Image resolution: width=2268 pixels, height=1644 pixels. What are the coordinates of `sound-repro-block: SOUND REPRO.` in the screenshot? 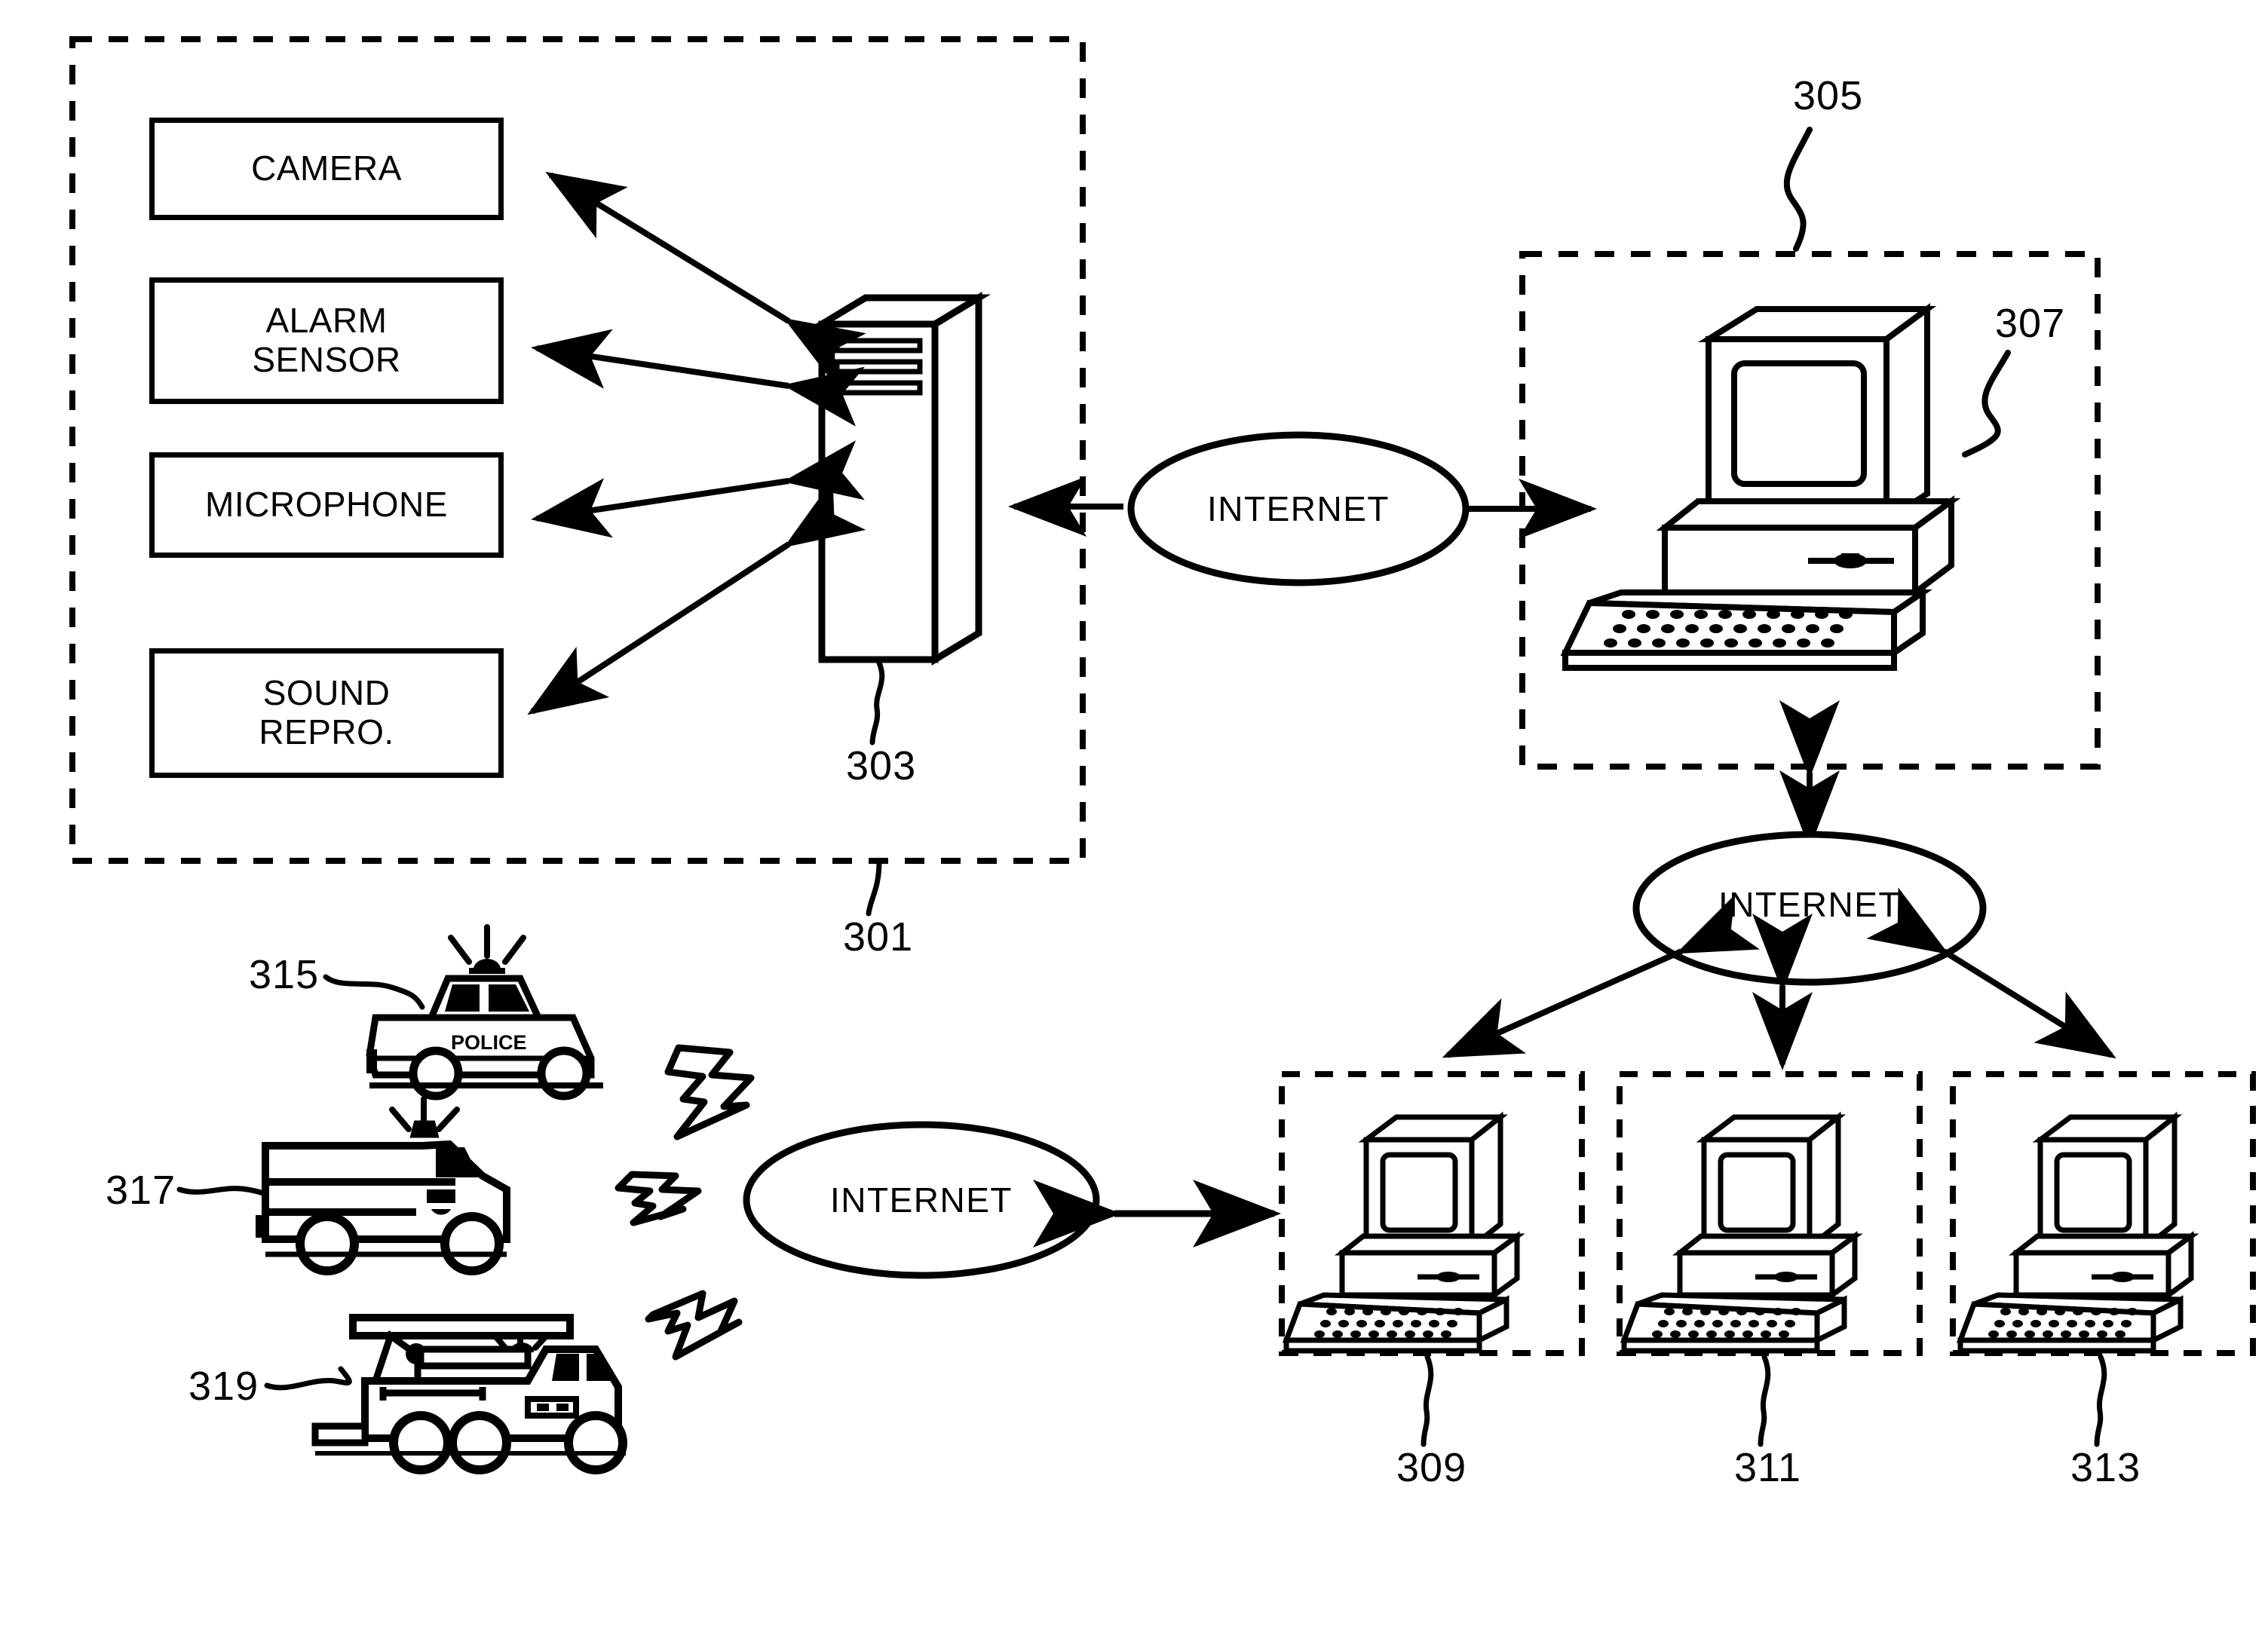 It's located at (326, 713).